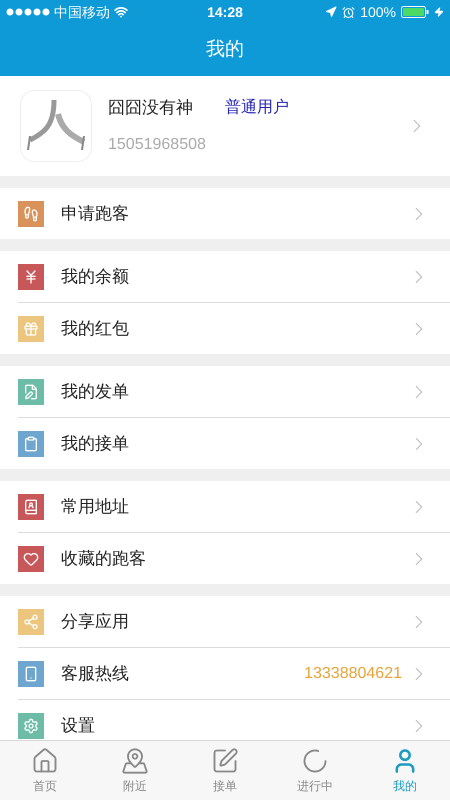  Describe the element at coordinates (378, 12) in the screenshot. I see `battery-text: 100%` at that location.